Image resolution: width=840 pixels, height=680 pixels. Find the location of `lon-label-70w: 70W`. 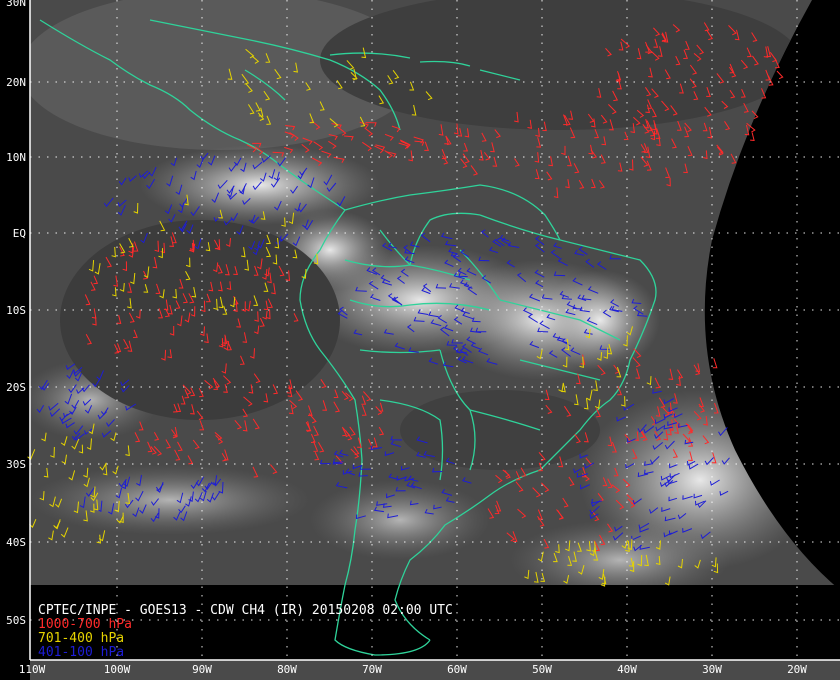

lon-label-70w: 70W is located at coordinates (372, 669).